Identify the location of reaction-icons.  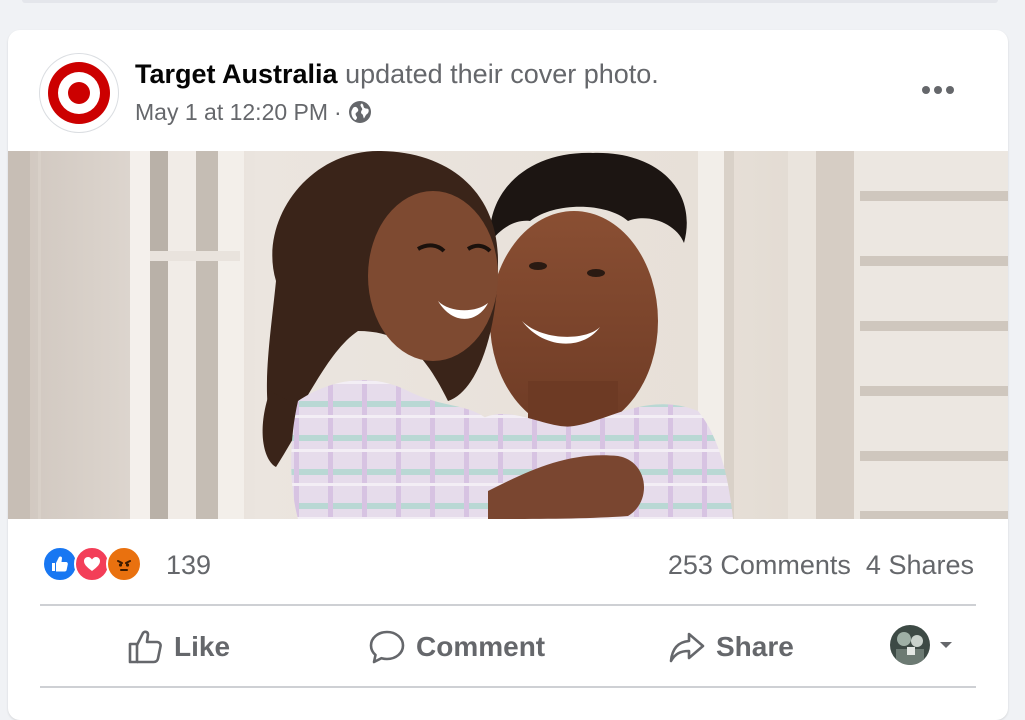
(92, 564).